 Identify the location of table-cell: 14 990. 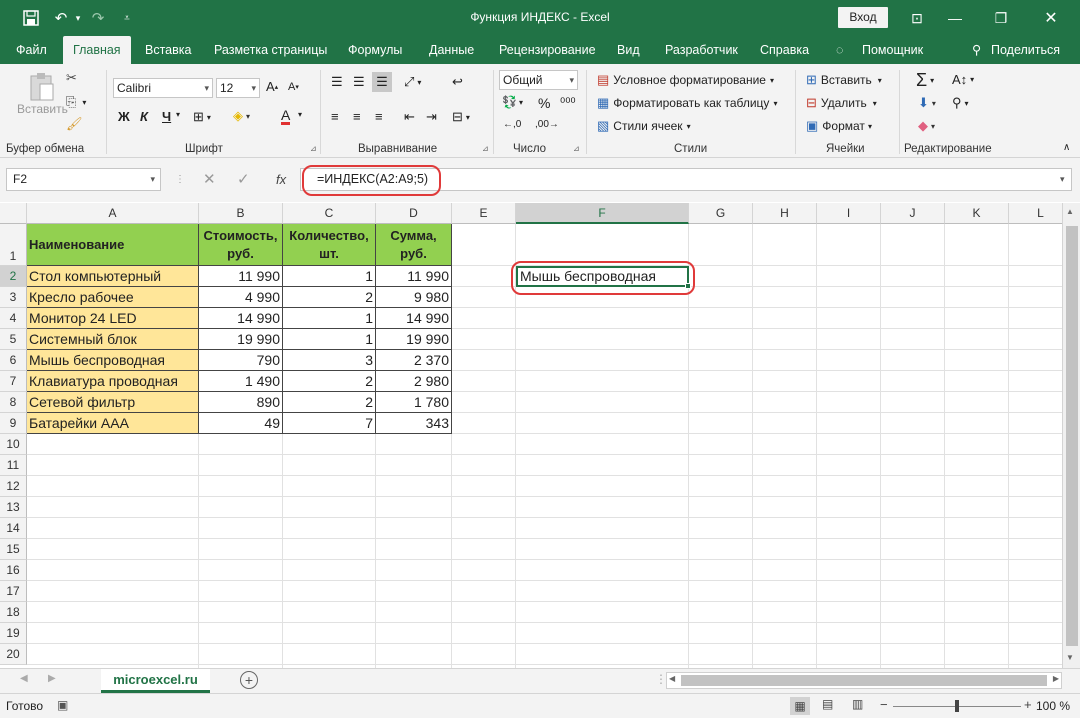
(241, 318).